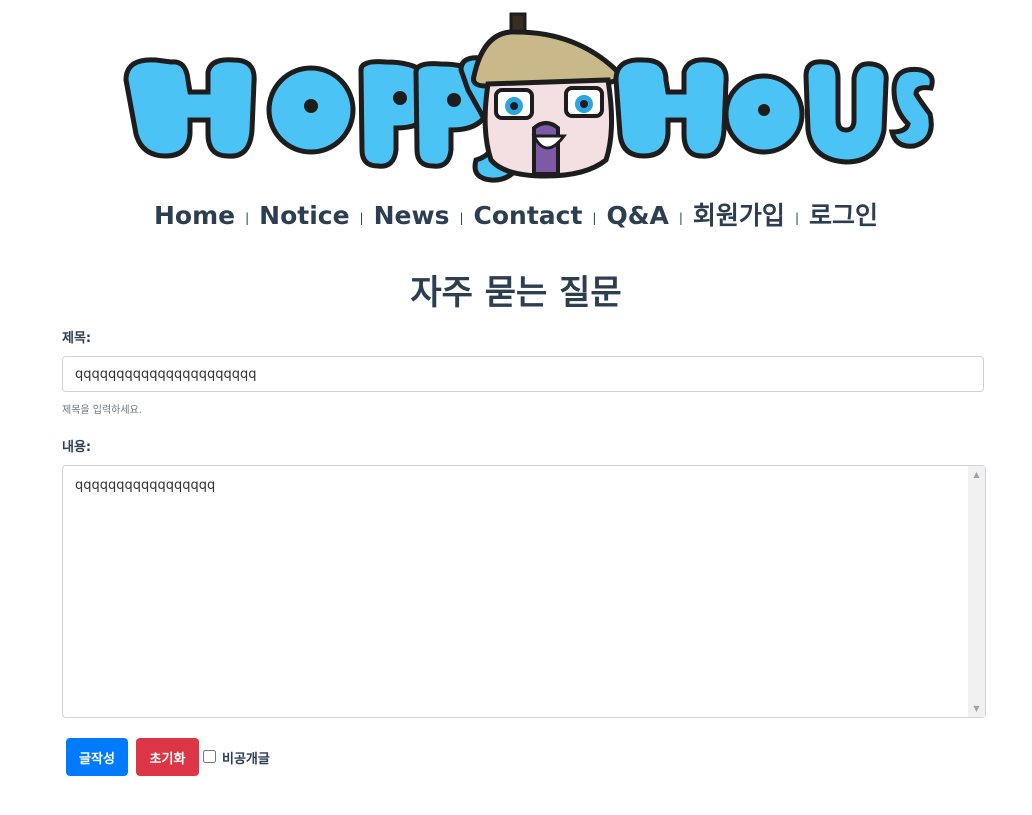 This screenshot has height=815, width=1032. Describe the element at coordinates (77, 447) in the screenshot. I see `content-label: 내용:` at that location.